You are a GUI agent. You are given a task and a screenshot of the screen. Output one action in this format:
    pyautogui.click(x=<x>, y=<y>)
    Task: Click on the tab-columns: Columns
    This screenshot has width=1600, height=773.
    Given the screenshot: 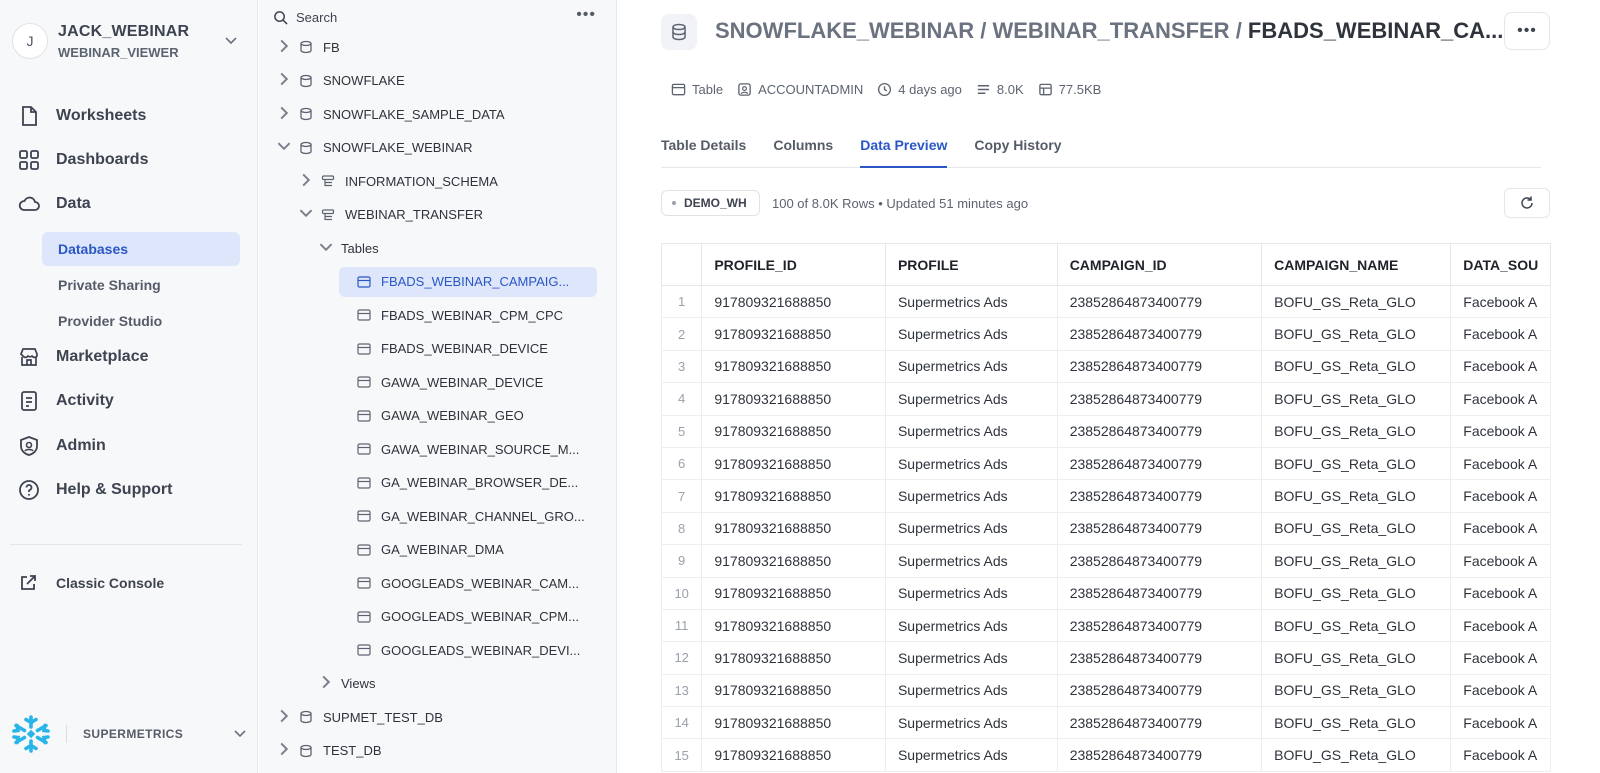 What is the action you would take?
    pyautogui.click(x=803, y=150)
    